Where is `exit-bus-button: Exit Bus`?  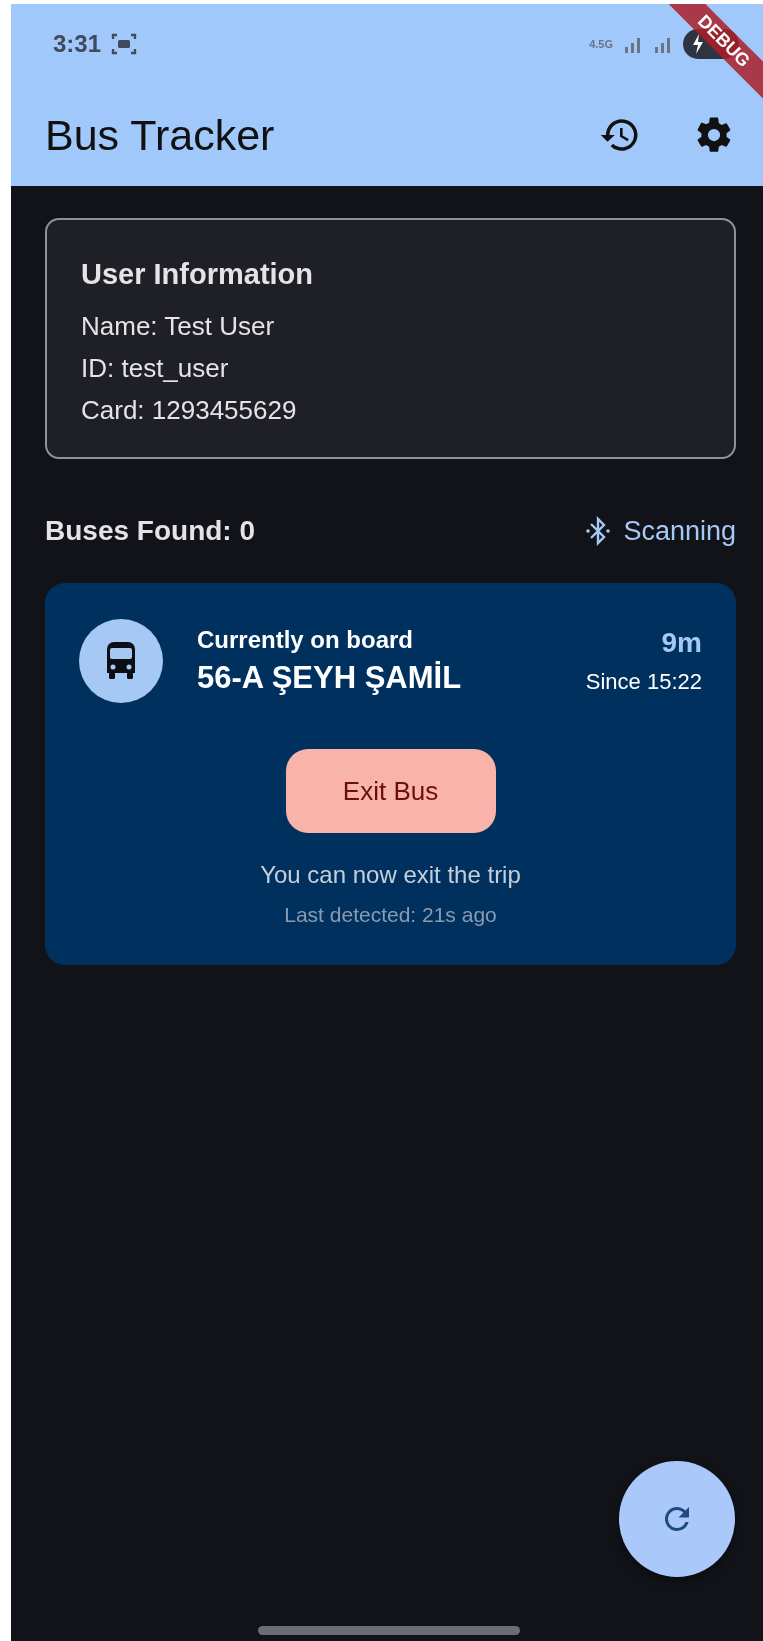 exit-bus-button: Exit Bus is located at coordinates (390, 791).